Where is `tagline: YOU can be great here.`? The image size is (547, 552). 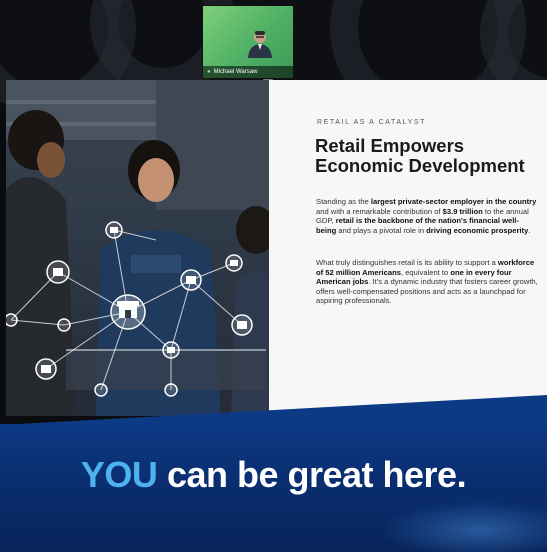
tagline: YOU can be great here. is located at coordinates (273, 475).